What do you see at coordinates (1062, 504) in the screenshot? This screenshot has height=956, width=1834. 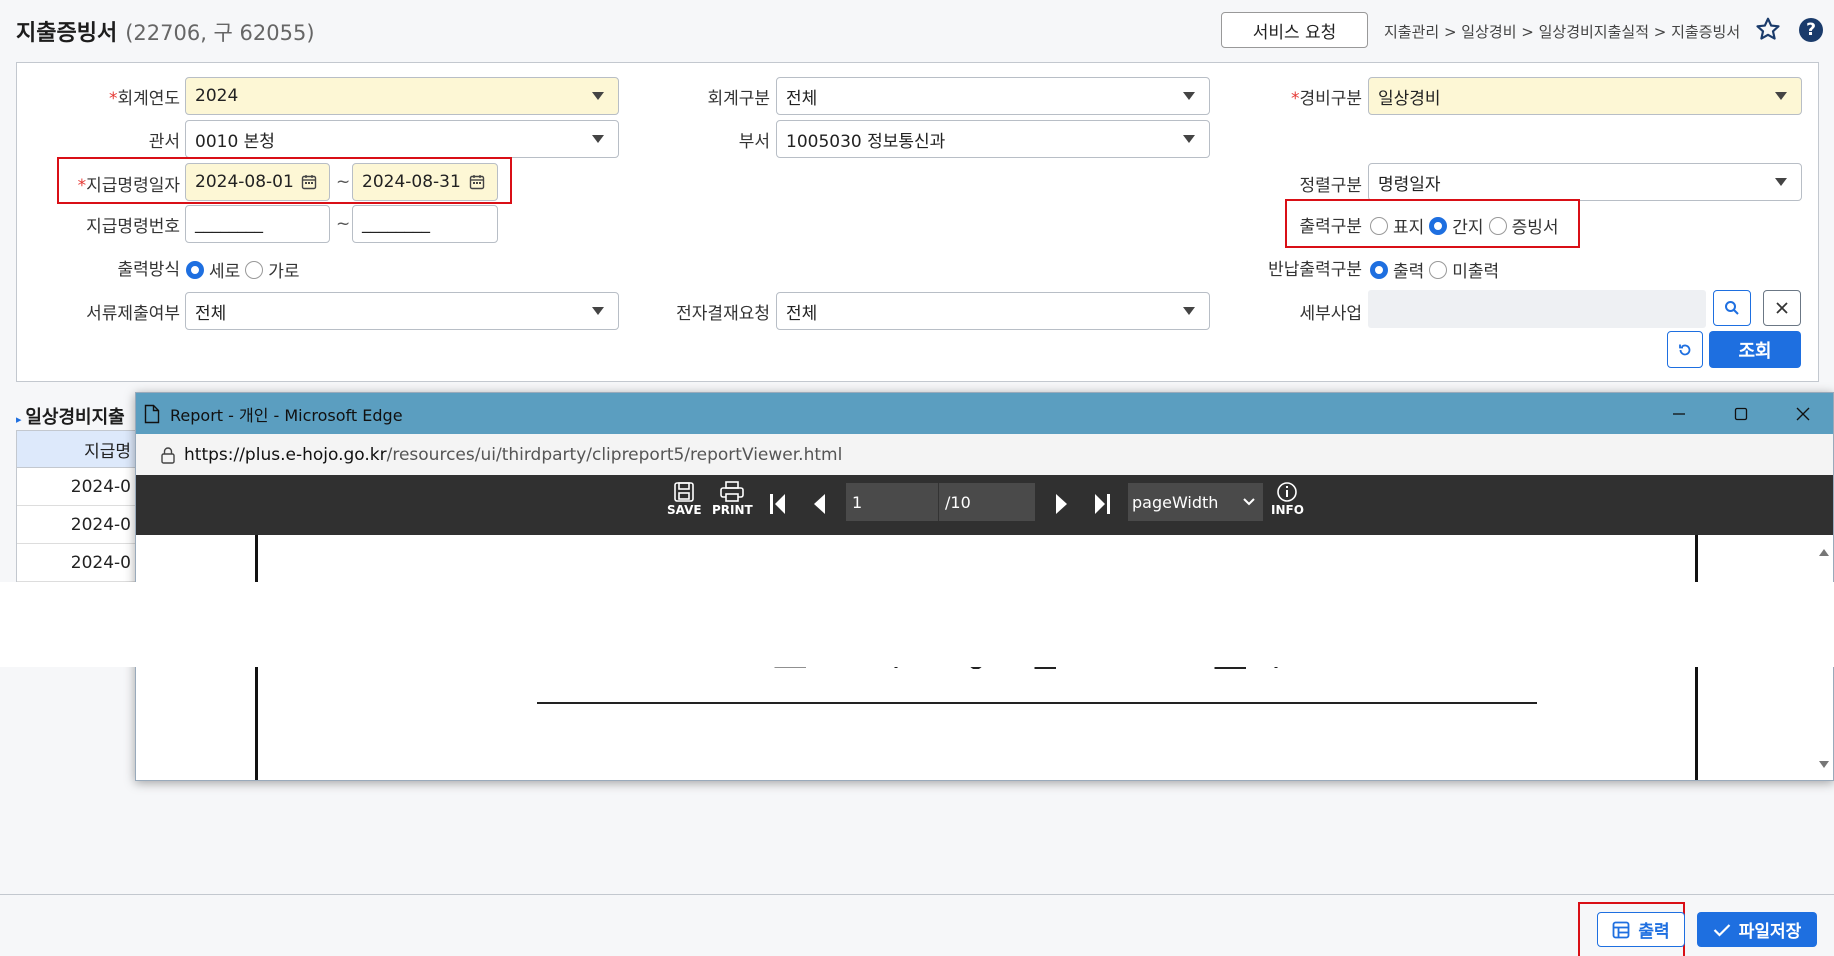 I see `next-page-icon` at bounding box center [1062, 504].